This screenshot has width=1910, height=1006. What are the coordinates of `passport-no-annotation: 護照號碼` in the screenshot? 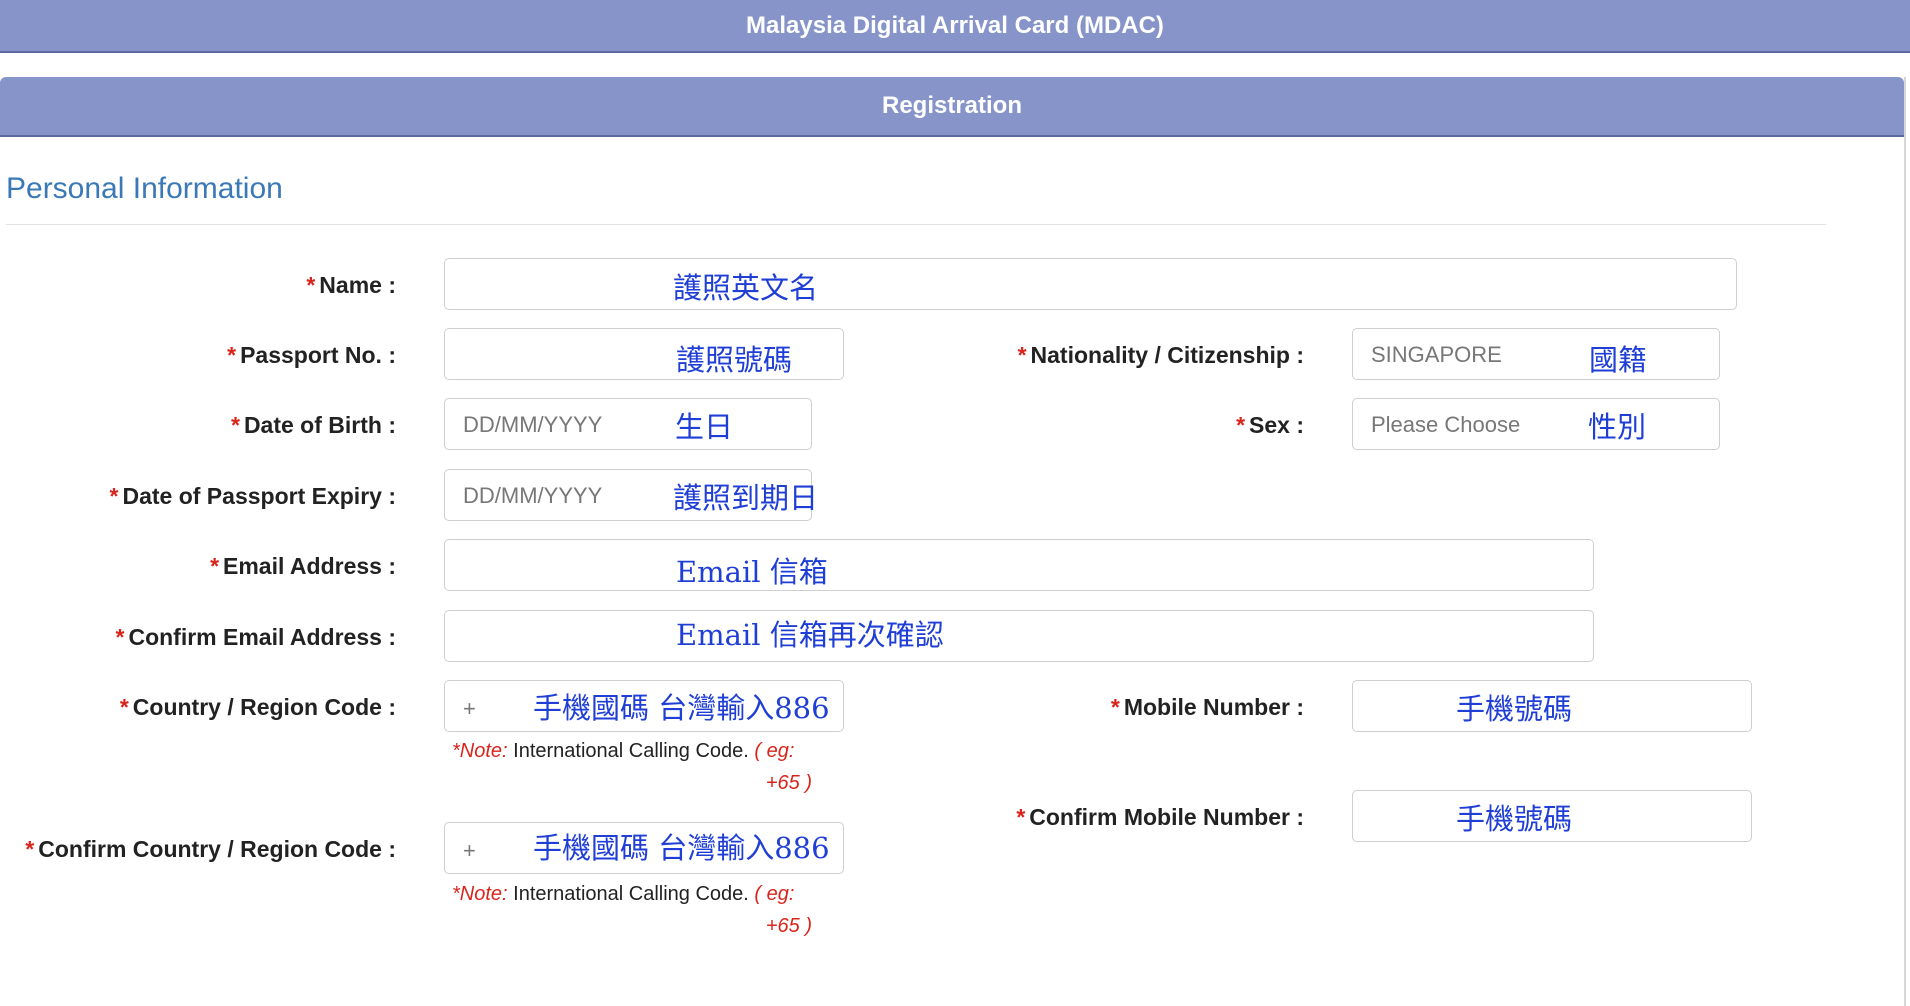 It's located at (734, 360).